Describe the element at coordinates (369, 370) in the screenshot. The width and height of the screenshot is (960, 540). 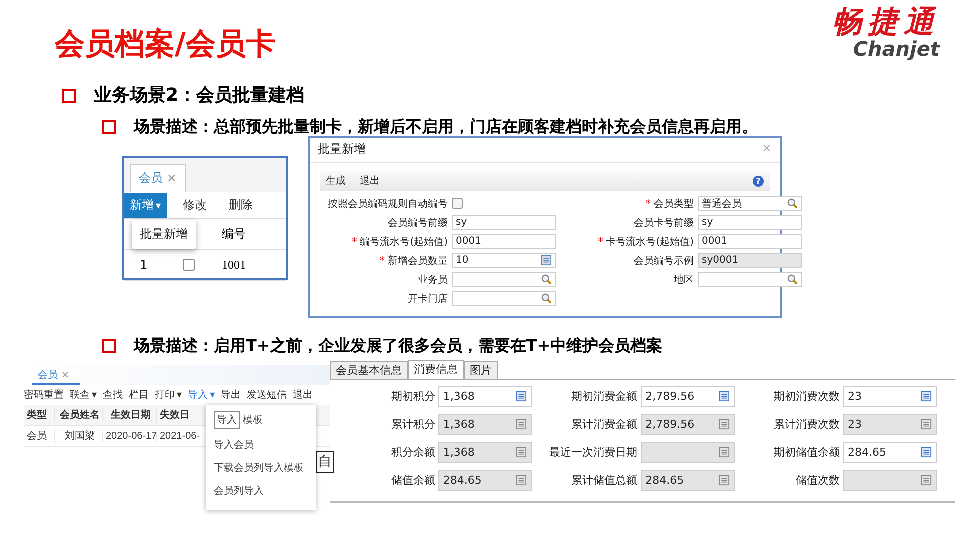
I see `tab: 会员基本信息` at that location.